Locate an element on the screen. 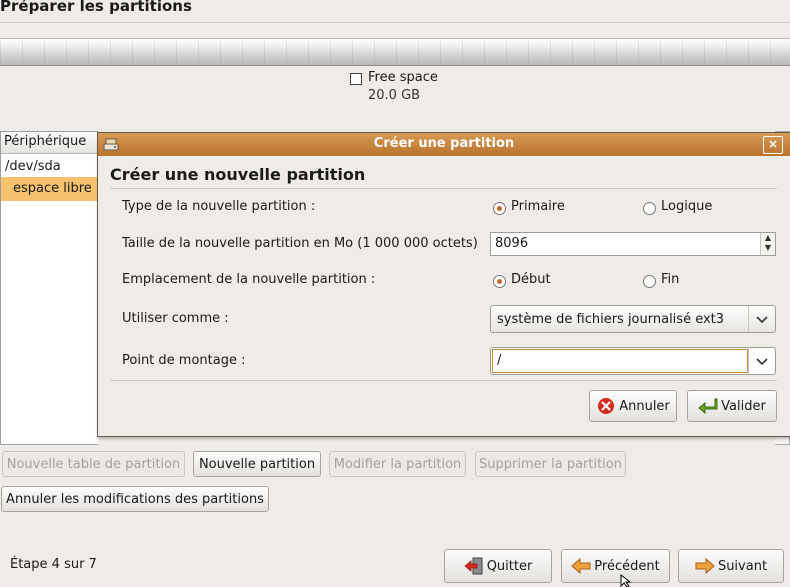  dialog-heading: Créer une nouvelle partition is located at coordinates (238, 174).